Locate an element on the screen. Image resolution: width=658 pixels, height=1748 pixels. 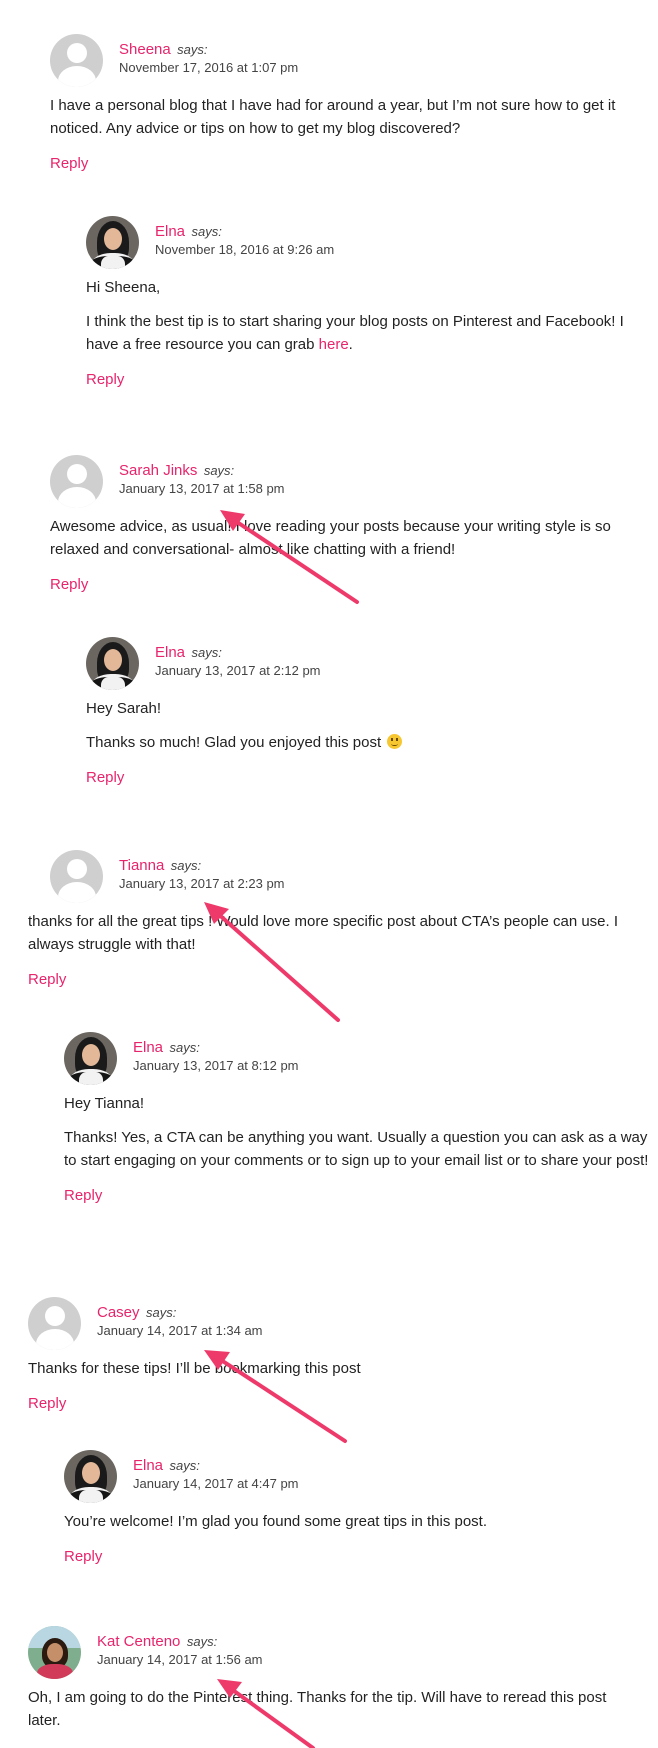
comment-meta: Kat Centeno says: is located at coordinates (157, 1642).